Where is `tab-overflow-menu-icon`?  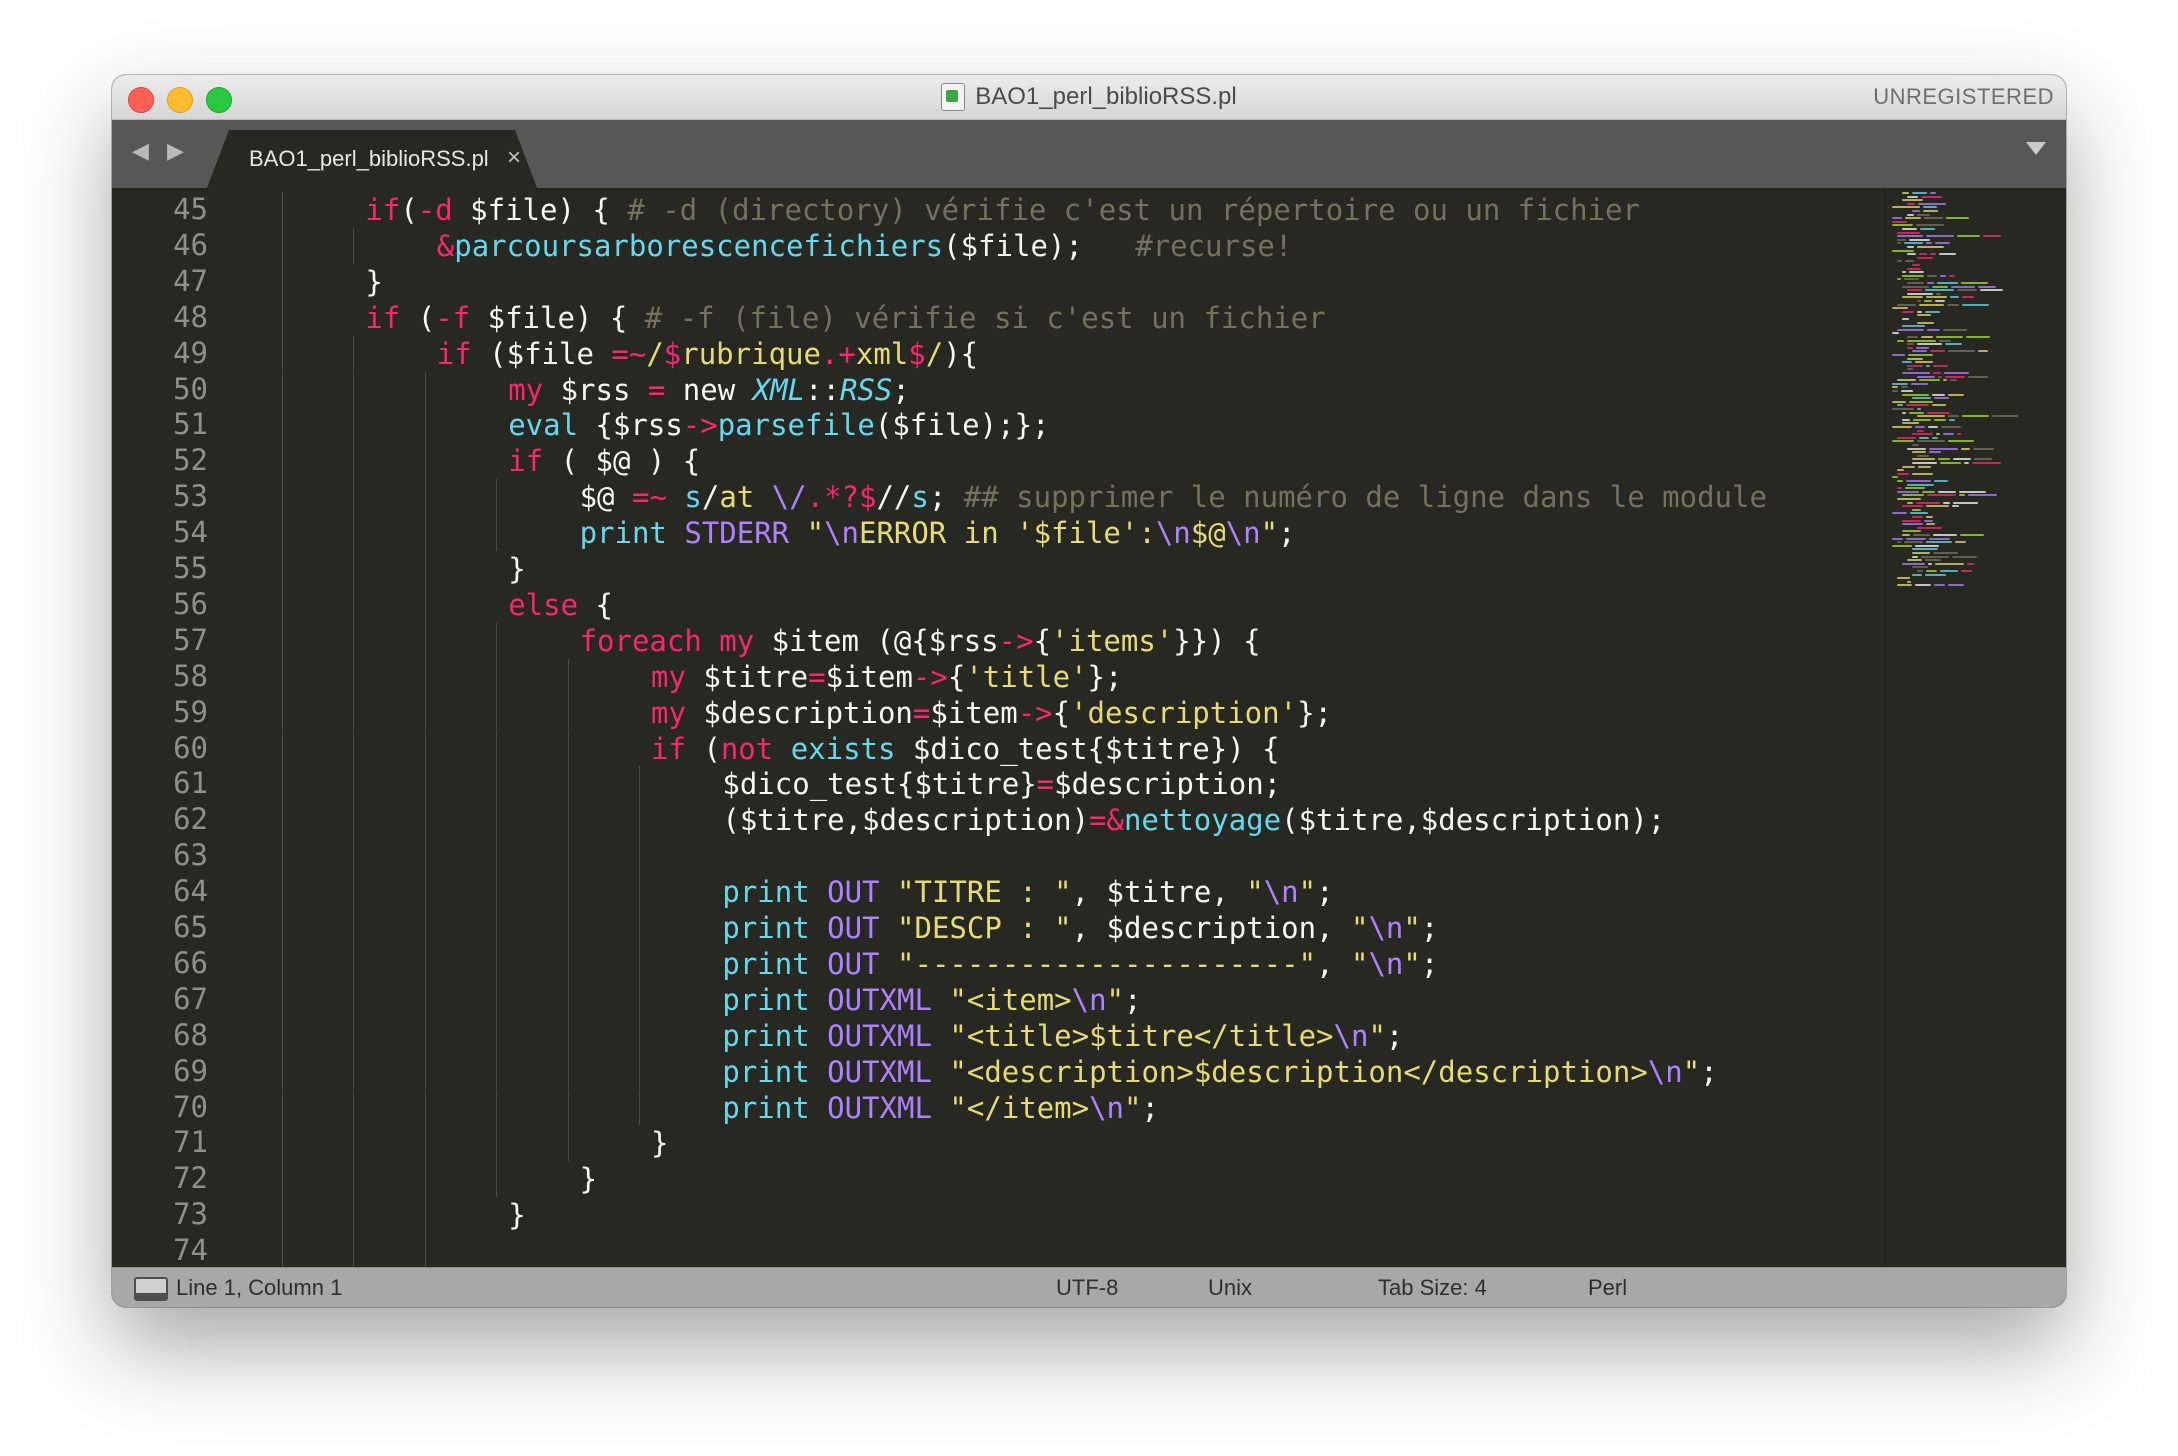 tab-overflow-menu-icon is located at coordinates (2036, 148).